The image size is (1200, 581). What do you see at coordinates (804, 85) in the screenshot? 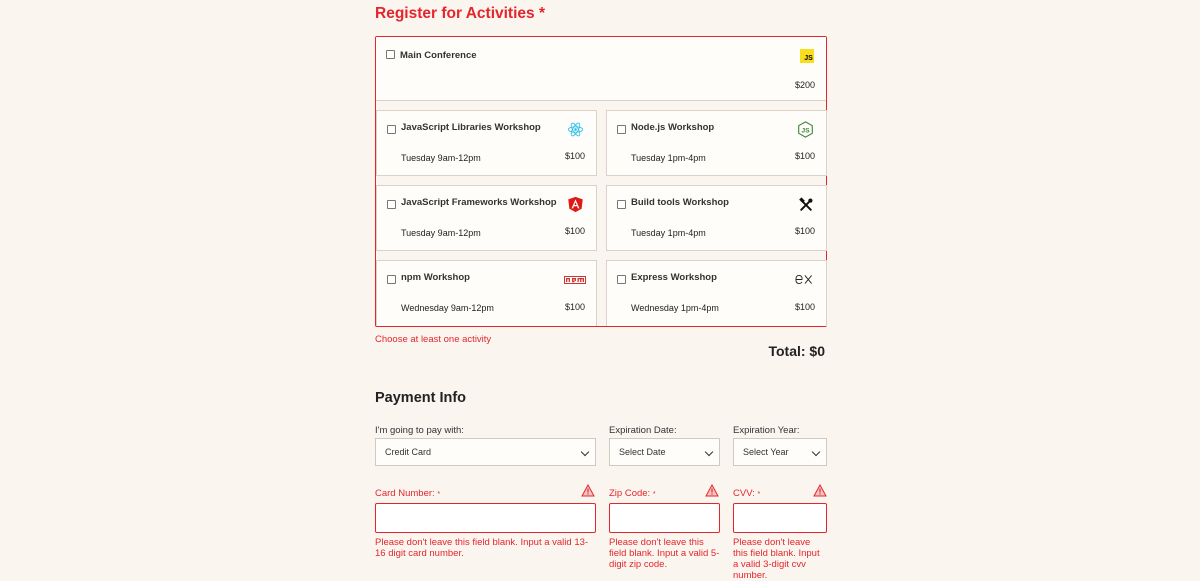
I see `activity-cost: $200` at bounding box center [804, 85].